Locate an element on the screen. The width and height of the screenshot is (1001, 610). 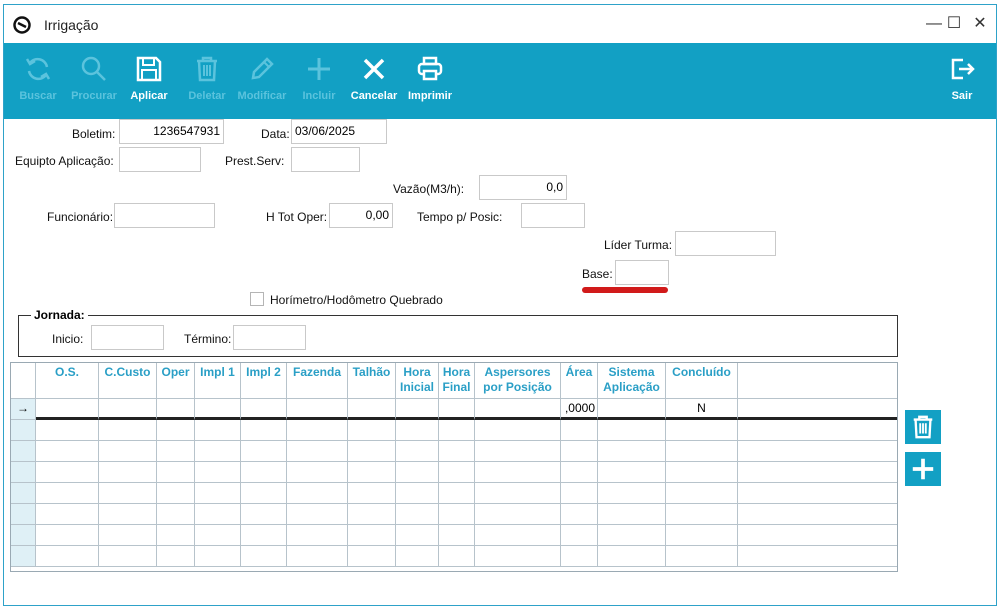
delete-row-button is located at coordinates (923, 427).